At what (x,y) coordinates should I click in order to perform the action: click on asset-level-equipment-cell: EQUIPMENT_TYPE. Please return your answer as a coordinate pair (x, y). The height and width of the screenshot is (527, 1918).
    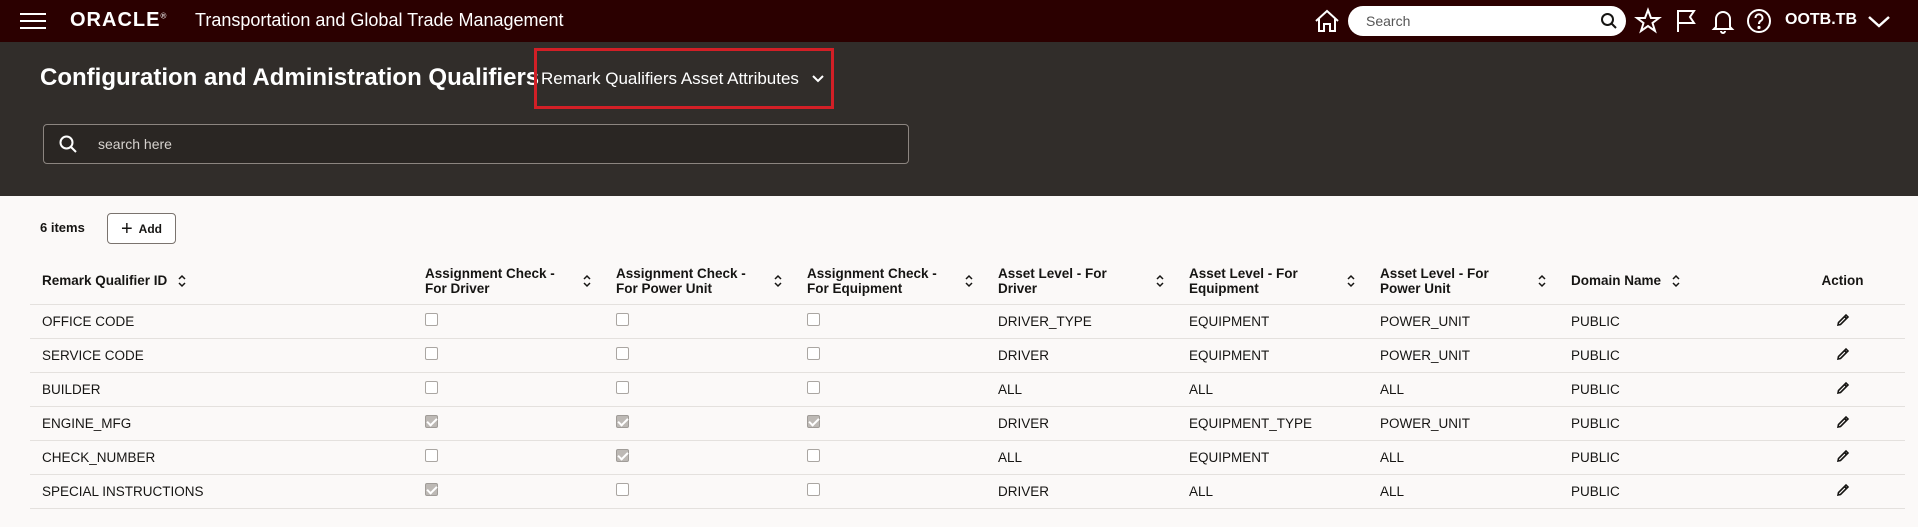
    Looking at the image, I should click on (1272, 423).